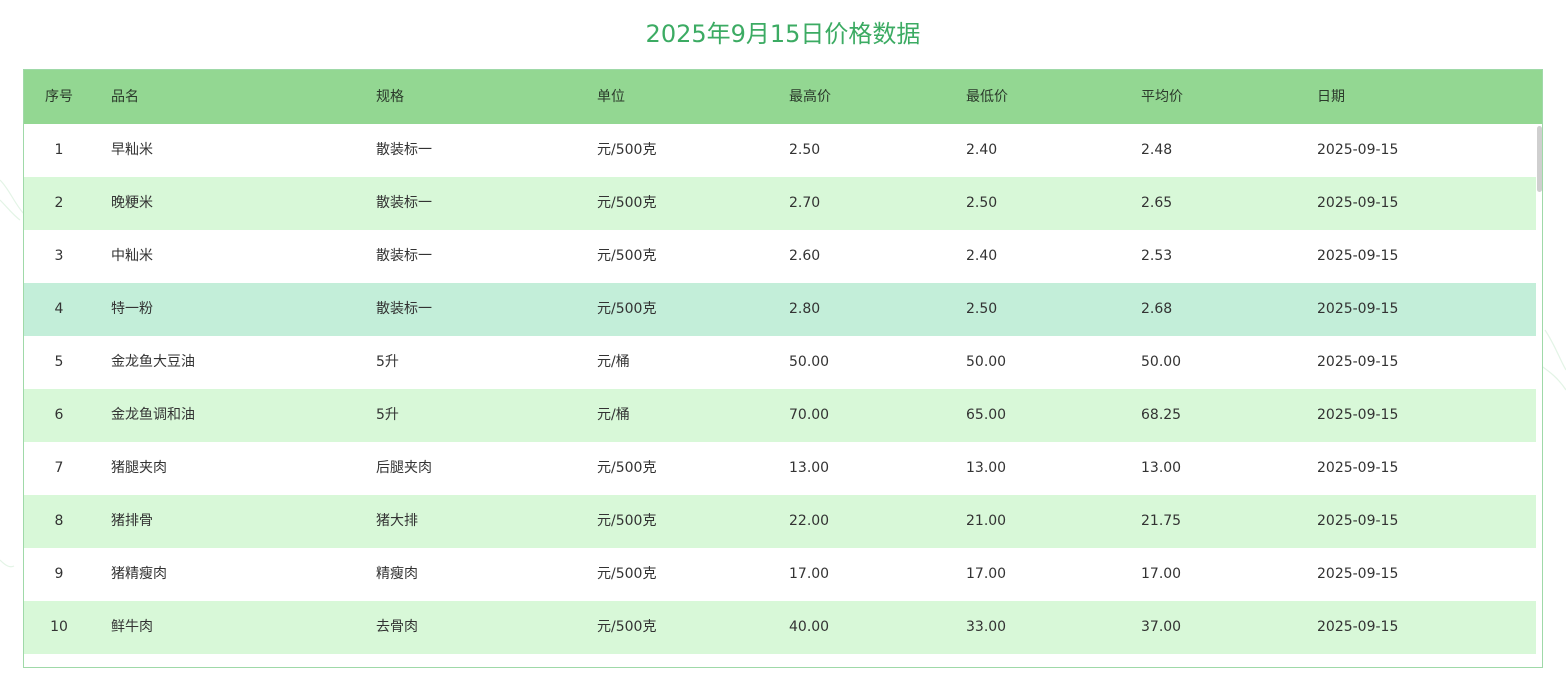 The height and width of the screenshot is (692, 1566). What do you see at coordinates (780, 256) in the screenshot?
I see `table-row: 3 中籼米 散装标一 元/500克 2.60 2.40 2.53 2025-09-15` at bounding box center [780, 256].